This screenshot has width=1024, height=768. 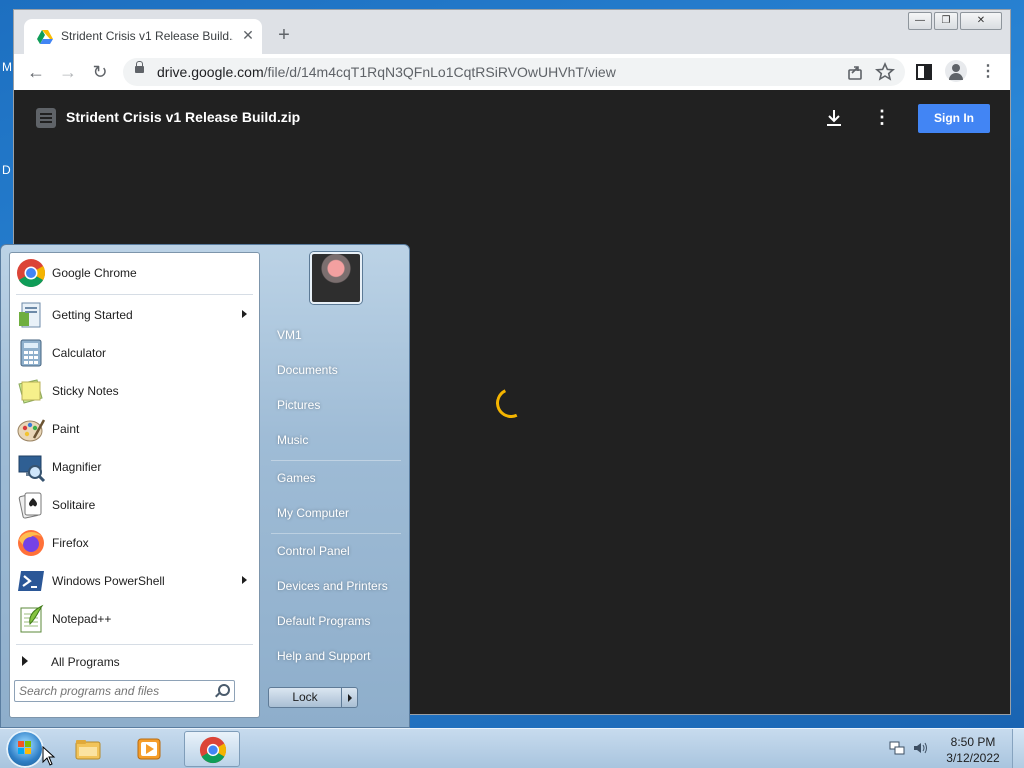 I want to click on restore-button: ❐, so click(x=946, y=21).